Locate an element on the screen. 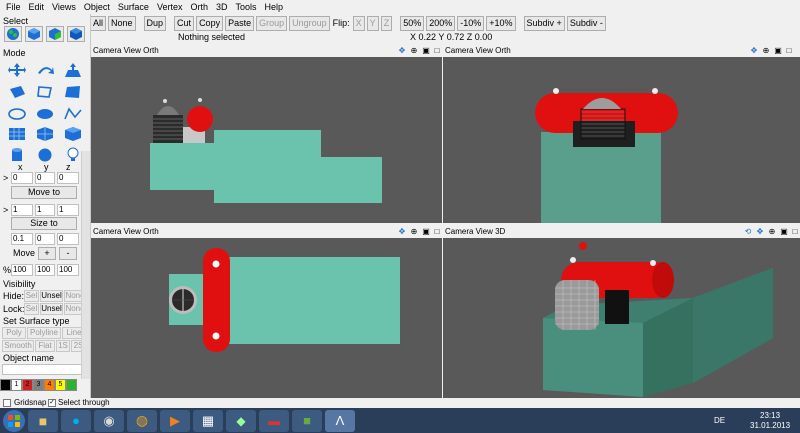 The height and width of the screenshot is (433, 800). menu-vertex: Vertex is located at coordinates (170, 7).